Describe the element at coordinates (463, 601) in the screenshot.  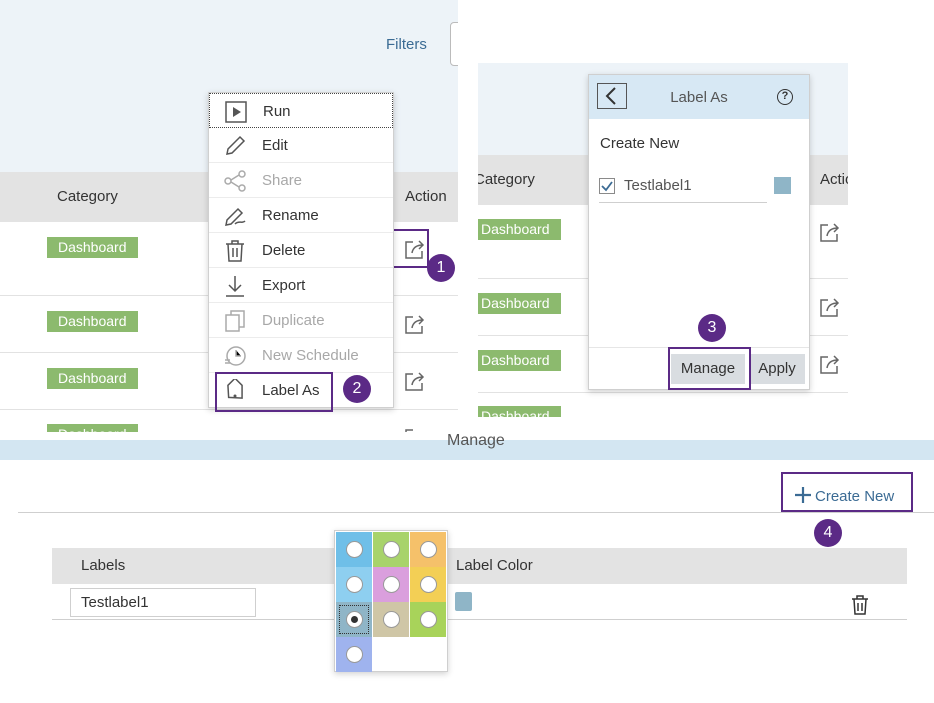
I see `label-color-picker` at that location.